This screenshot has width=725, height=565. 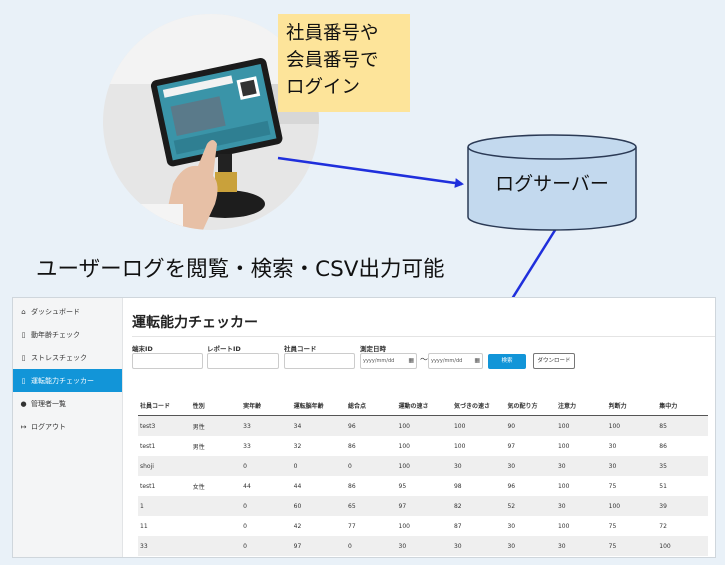 What do you see at coordinates (423, 446) in the screenshot?
I see `table-row: test1 男性 33 32 86 100 100 97 100 30 86` at bounding box center [423, 446].